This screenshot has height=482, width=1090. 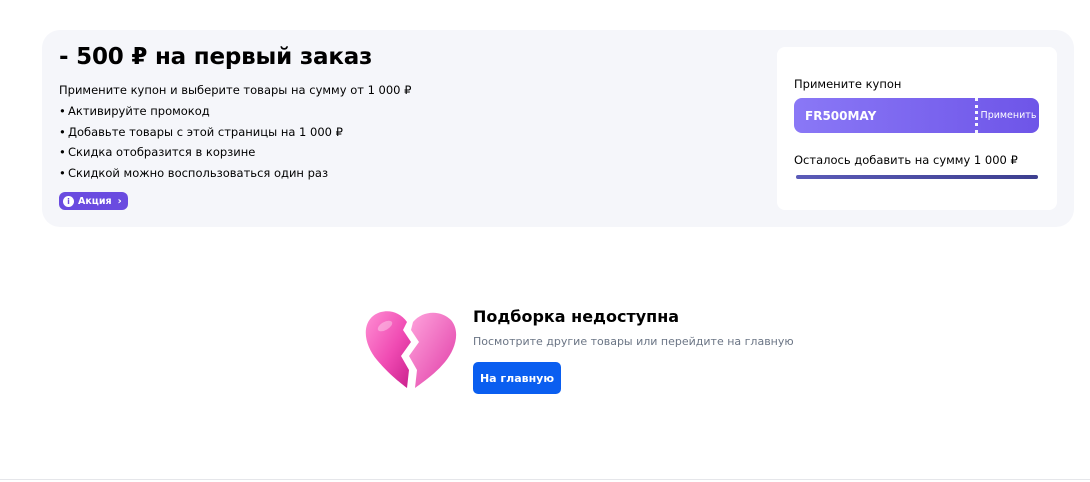 What do you see at coordinates (884, 115) in the screenshot?
I see `coupon-code-input` at bounding box center [884, 115].